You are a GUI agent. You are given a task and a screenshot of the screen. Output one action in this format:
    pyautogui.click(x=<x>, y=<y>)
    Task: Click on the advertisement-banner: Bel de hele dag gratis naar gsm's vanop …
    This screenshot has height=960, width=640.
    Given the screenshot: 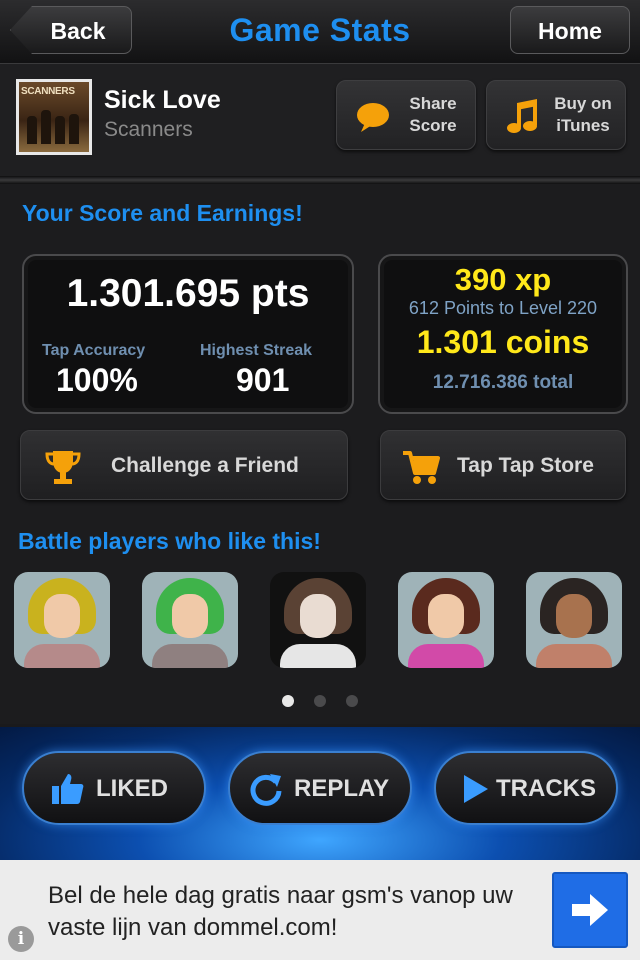 What is the action you would take?
    pyautogui.click(x=320, y=910)
    